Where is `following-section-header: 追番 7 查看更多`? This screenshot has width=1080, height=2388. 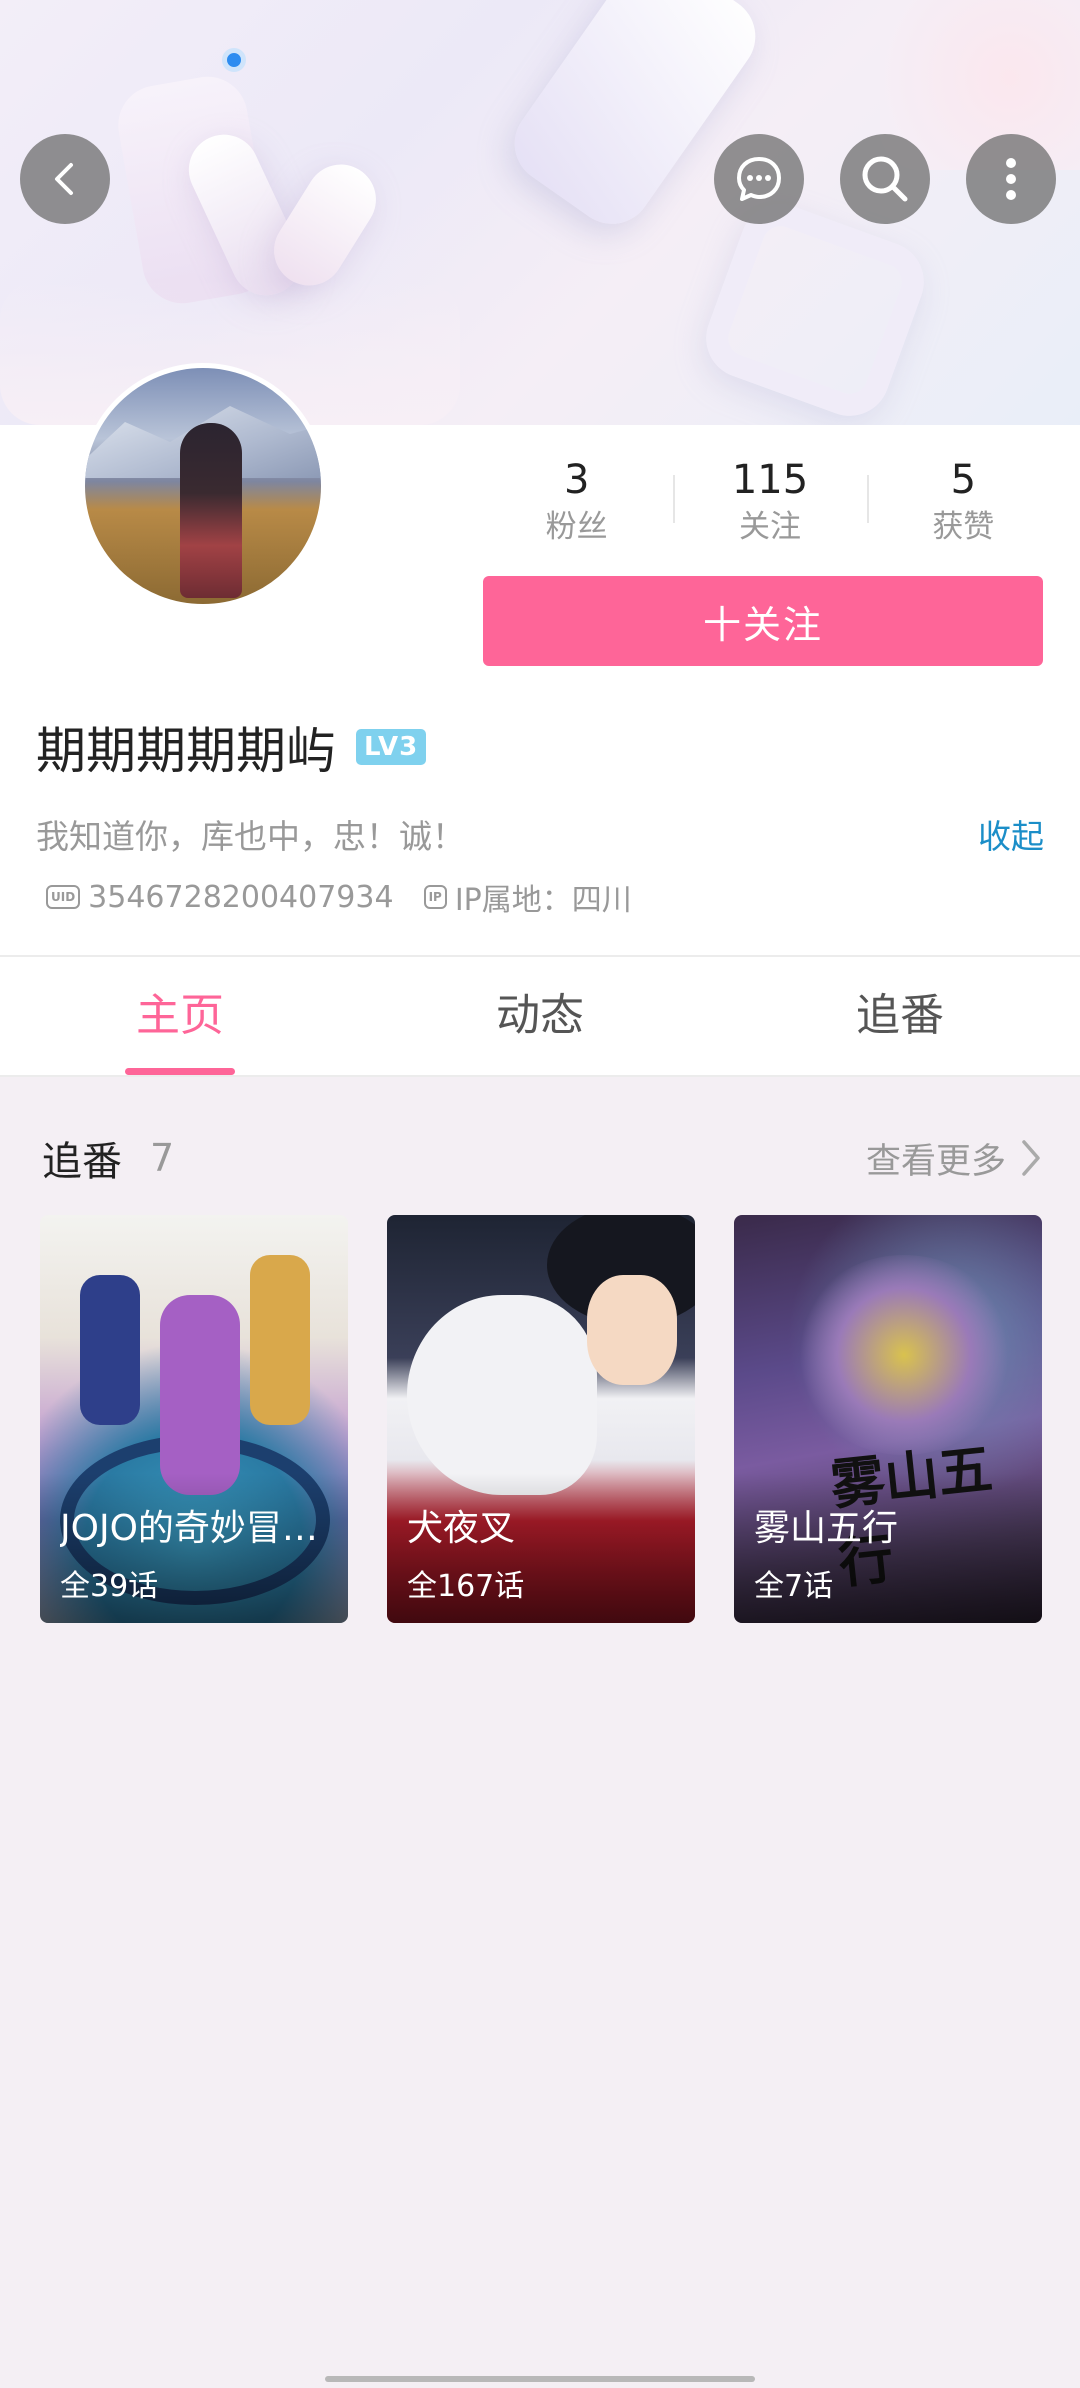
following-section-header: 追番 7 查看更多 is located at coordinates (542, 1158).